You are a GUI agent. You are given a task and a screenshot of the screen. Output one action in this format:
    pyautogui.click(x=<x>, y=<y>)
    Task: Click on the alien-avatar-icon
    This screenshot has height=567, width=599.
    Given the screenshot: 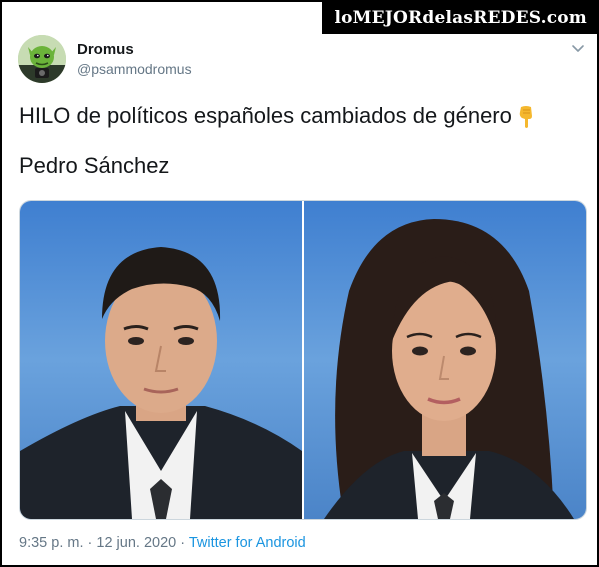 What is the action you would take?
    pyautogui.click(x=42, y=59)
    